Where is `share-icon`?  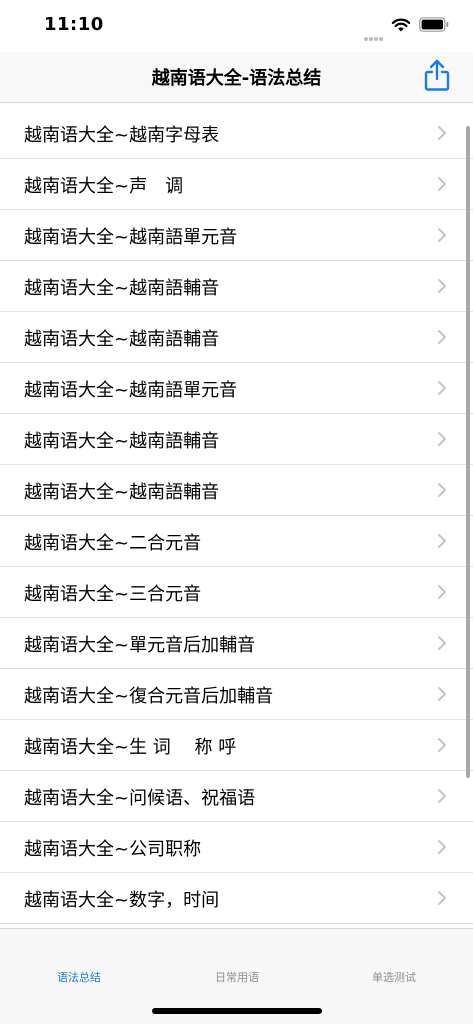 share-icon is located at coordinates (437, 75).